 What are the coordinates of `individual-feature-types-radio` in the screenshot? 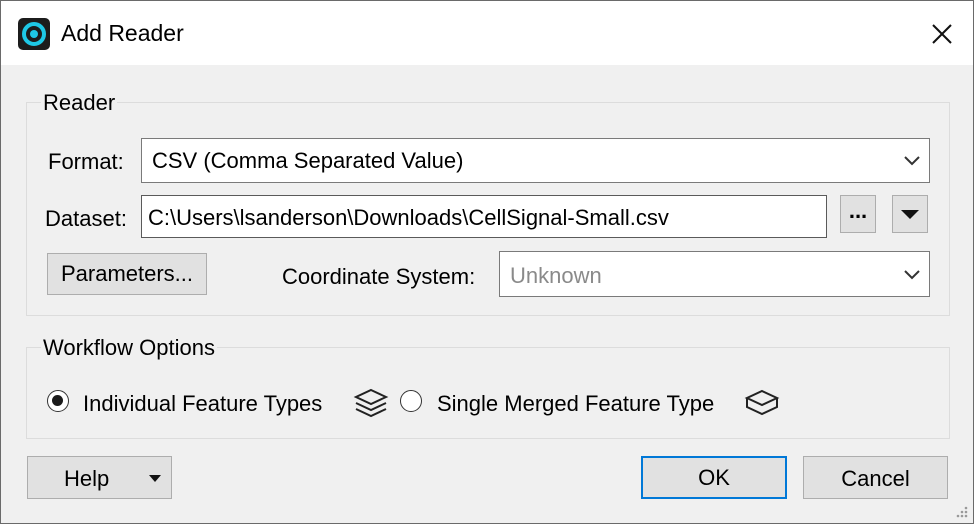 It's located at (58, 401).